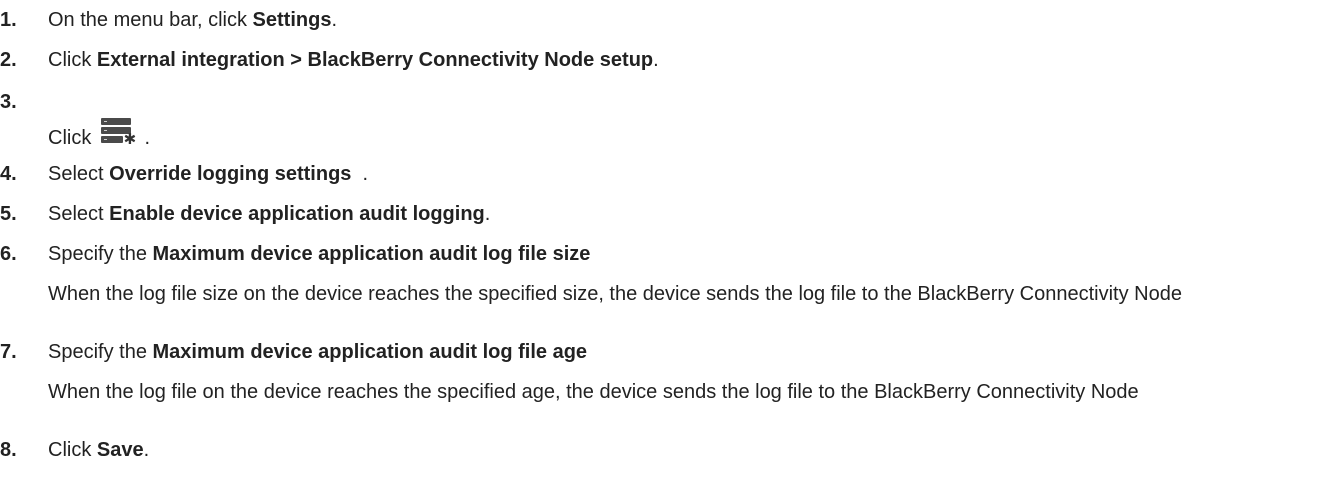 This screenshot has width=1328, height=480. I want to click on ui-term-override-logging: Override logging settings, so click(230, 174).